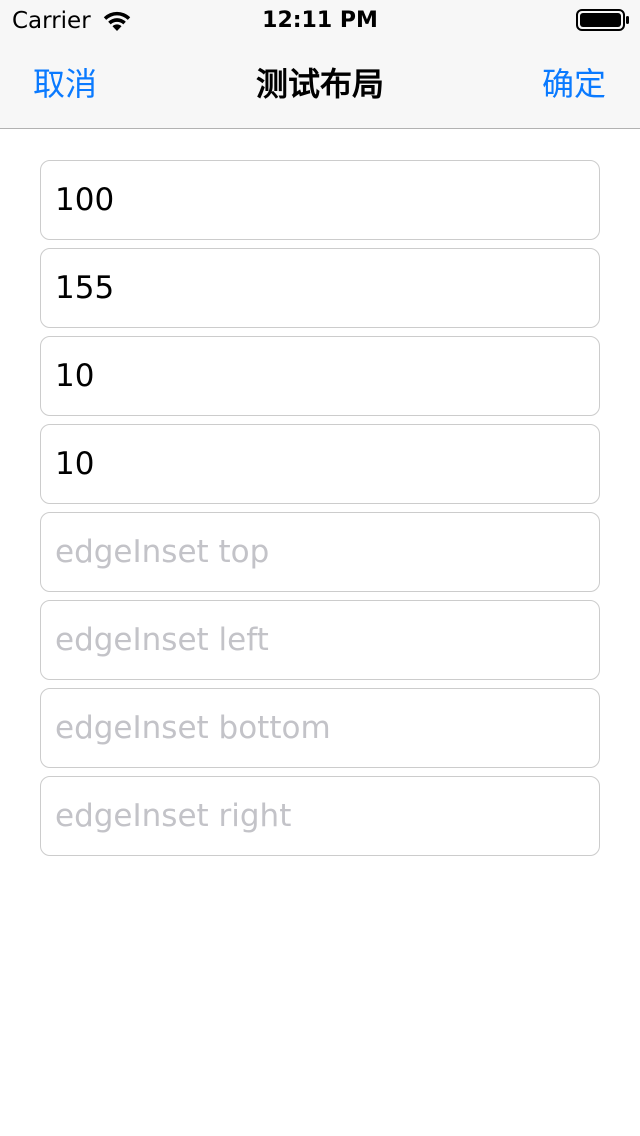 Image resolution: width=640 pixels, height=1136 pixels. Describe the element at coordinates (320, 640) in the screenshot. I see `edge-inset-left-field` at that location.